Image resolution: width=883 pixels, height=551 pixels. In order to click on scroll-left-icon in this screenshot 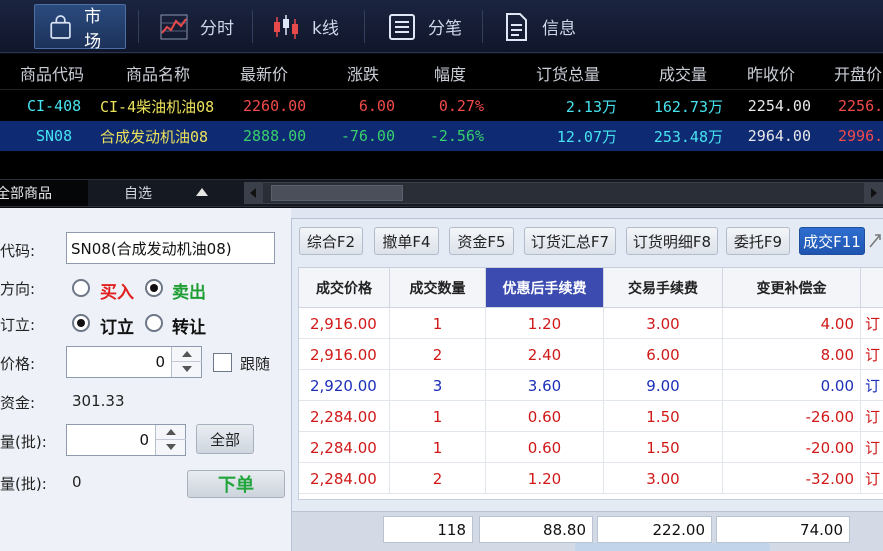, I will do `click(254, 193)`.